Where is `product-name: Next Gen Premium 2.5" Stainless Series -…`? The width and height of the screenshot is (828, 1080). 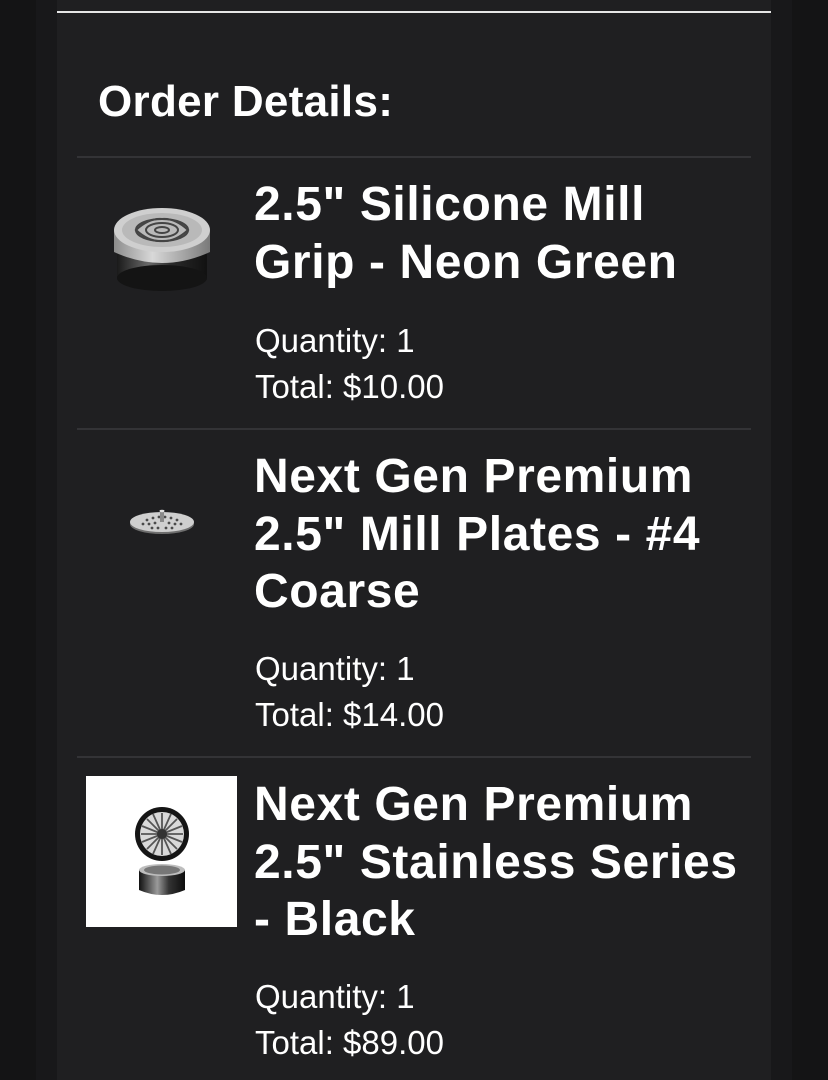
product-name: Next Gen Premium 2.5" Stainless Series -… is located at coordinates (499, 862).